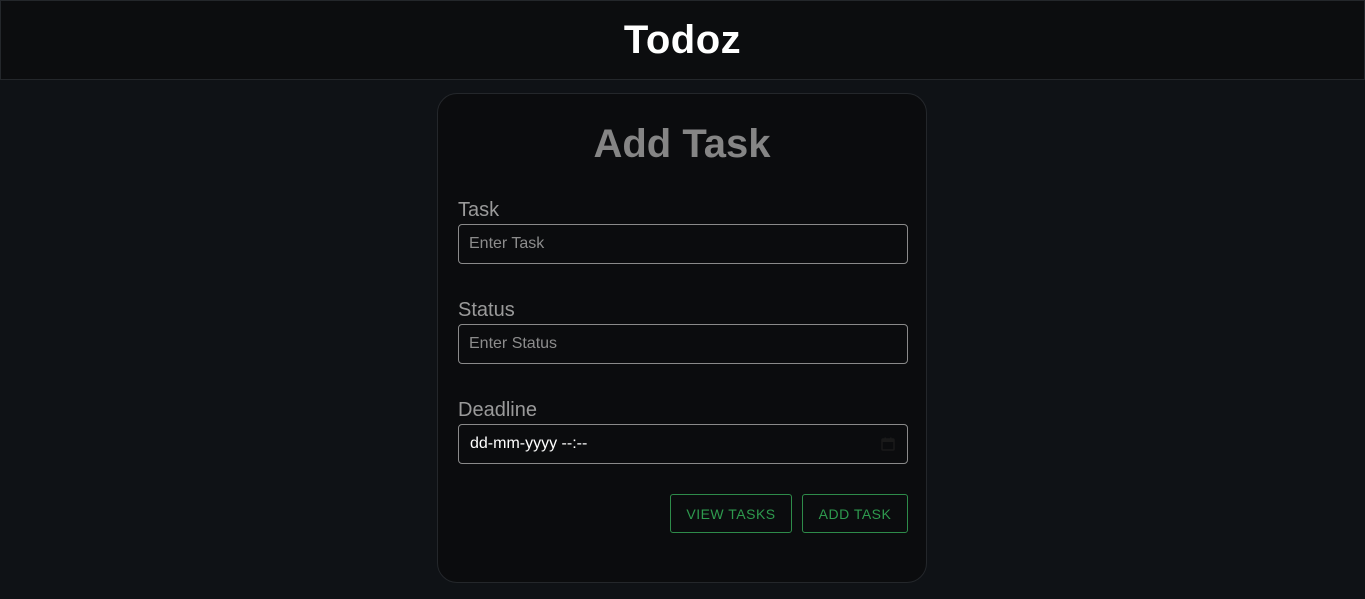 This screenshot has width=1365, height=599. What do you see at coordinates (682, 144) in the screenshot?
I see `form-title: Add Task` at bounding box center [682, 144].